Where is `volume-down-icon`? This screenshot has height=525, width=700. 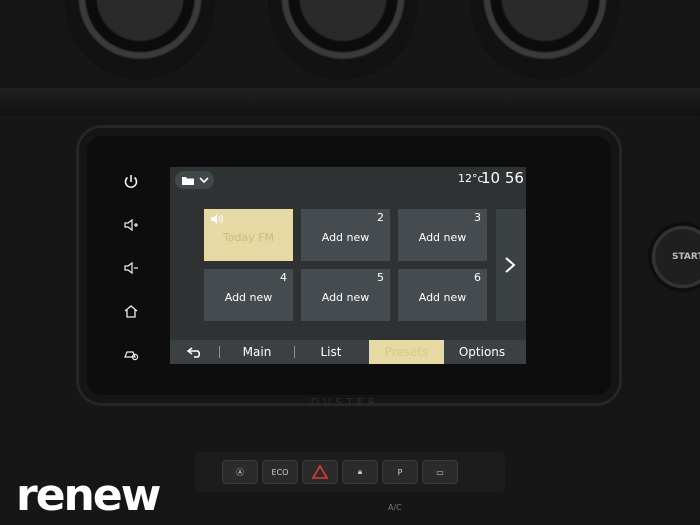
volume-down-icon is located at coordinates (131, 268).